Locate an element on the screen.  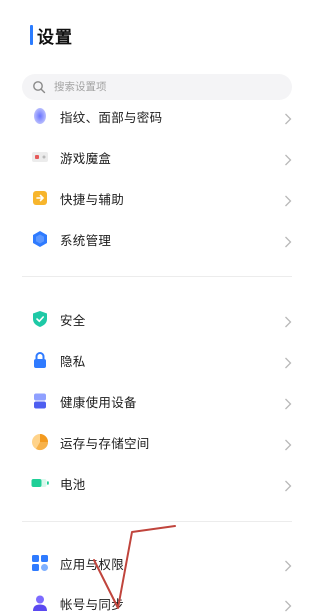
page-header: 设置 is located at coordinates (51, 36).